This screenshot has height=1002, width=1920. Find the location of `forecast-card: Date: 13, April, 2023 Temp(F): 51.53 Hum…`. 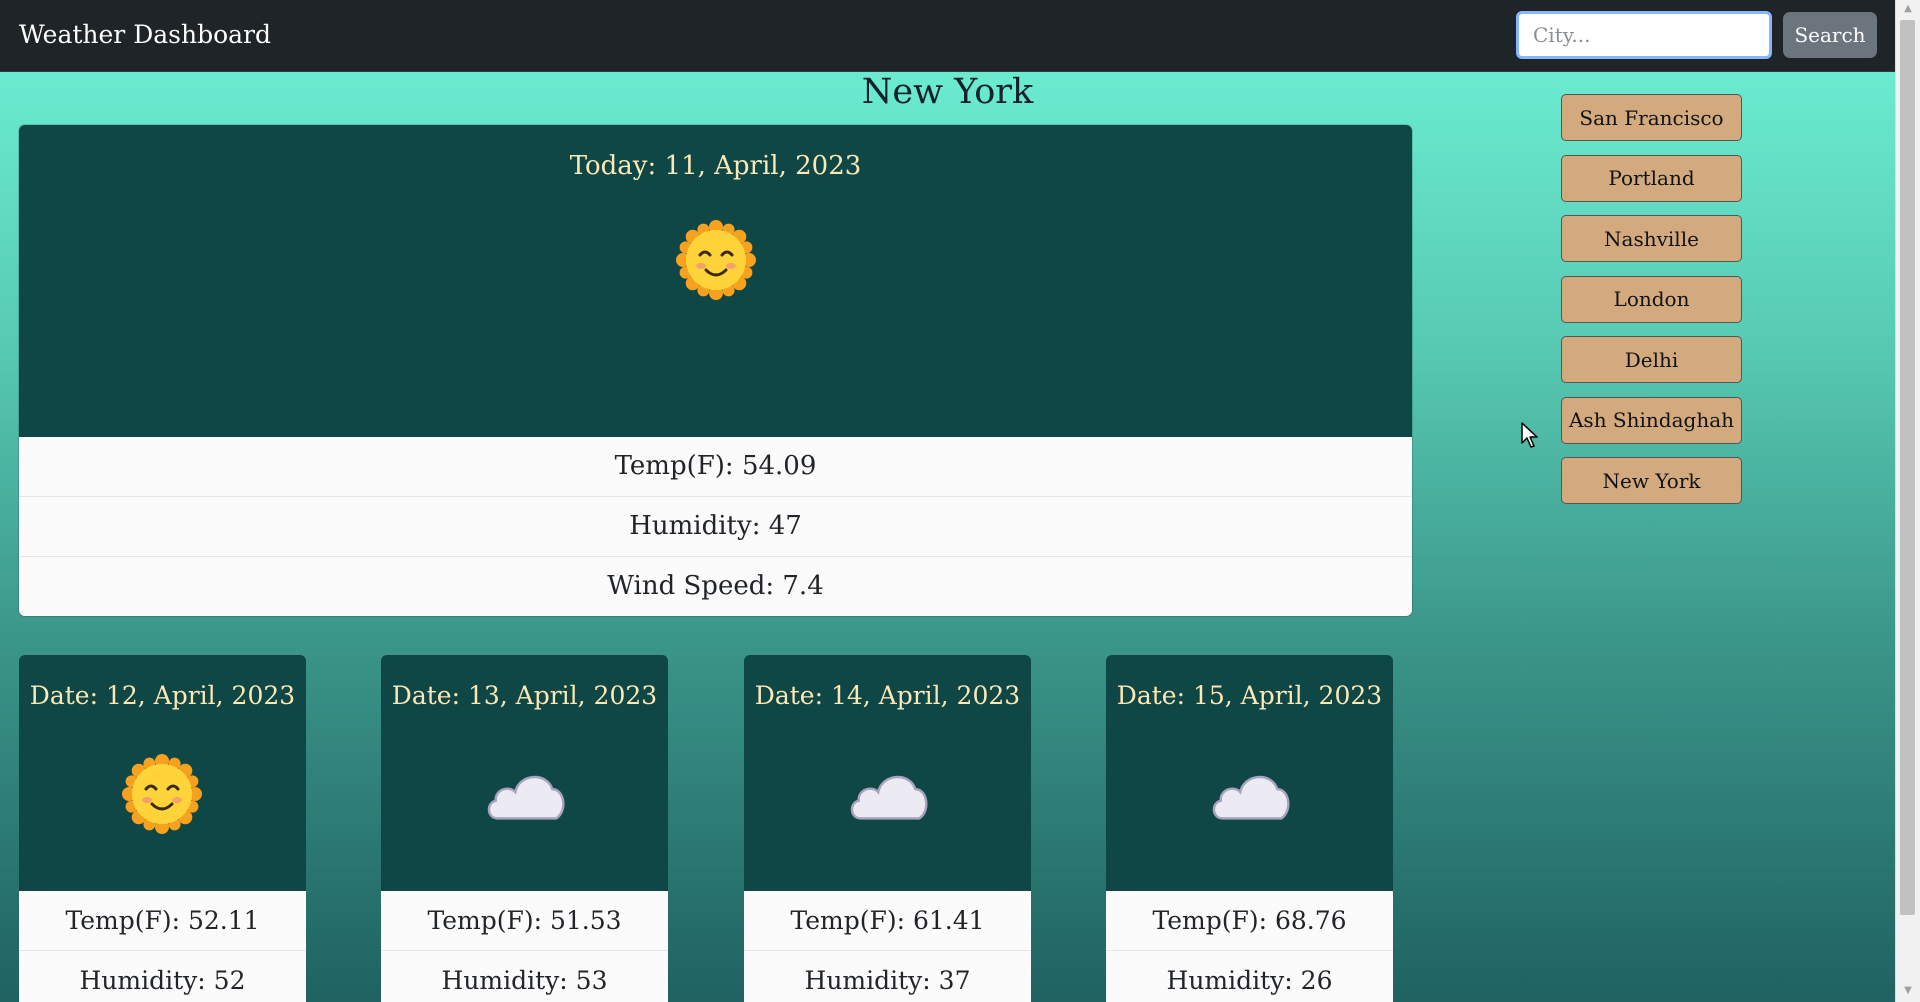

forecast-card: Date: 13, April, 2023 Temp(F): 51.53 Hum… is located at coordinates (524, 828).